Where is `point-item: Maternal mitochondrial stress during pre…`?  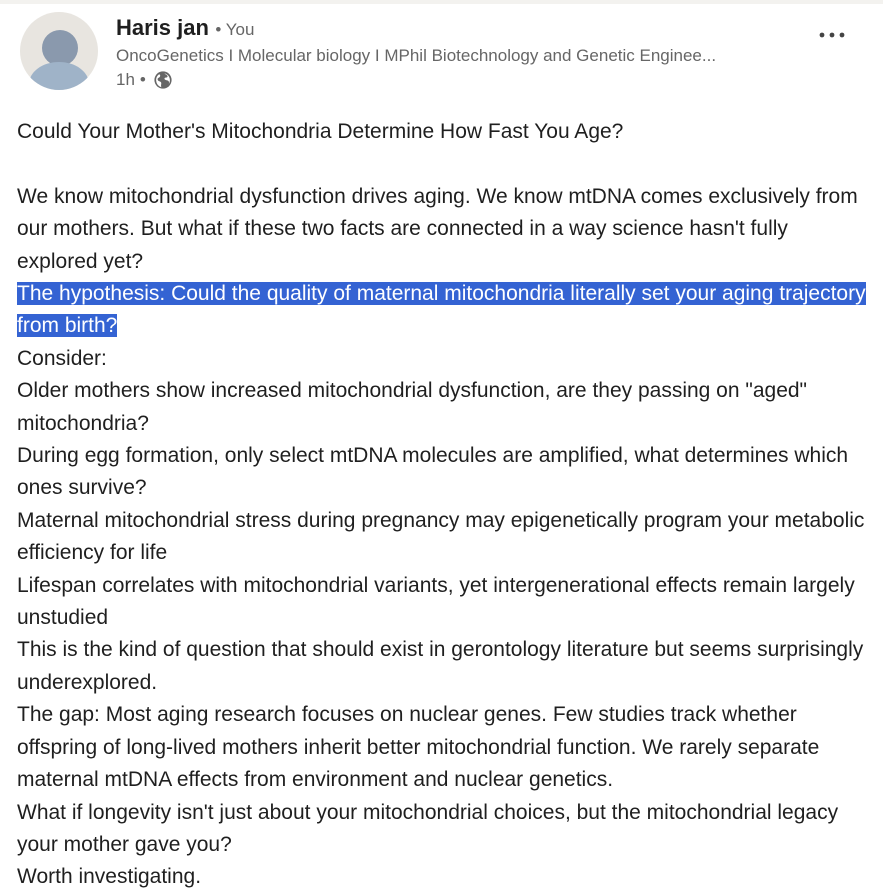
point-item: Maternal mitochondrial stress during pre… is located at coordinates (441, 536).